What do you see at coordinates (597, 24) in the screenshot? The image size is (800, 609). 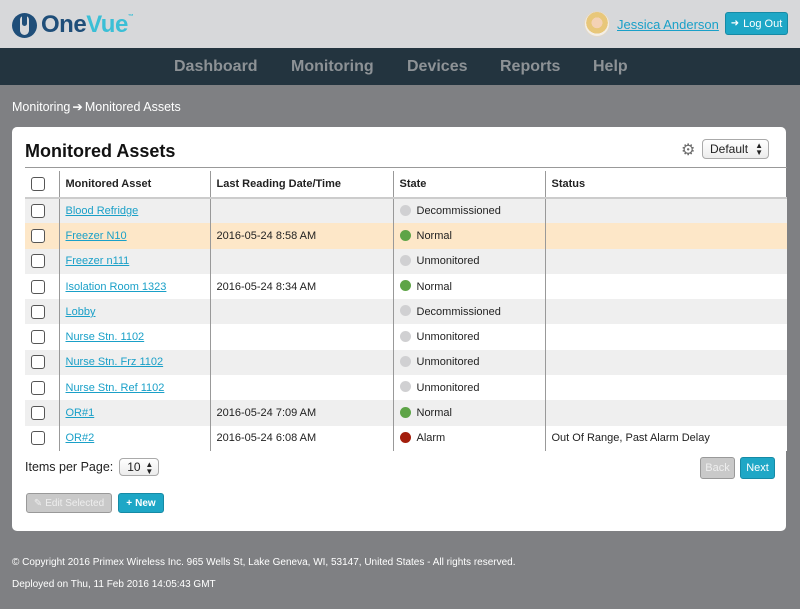 I see `user-avatar` at bounding box center [597, 24].